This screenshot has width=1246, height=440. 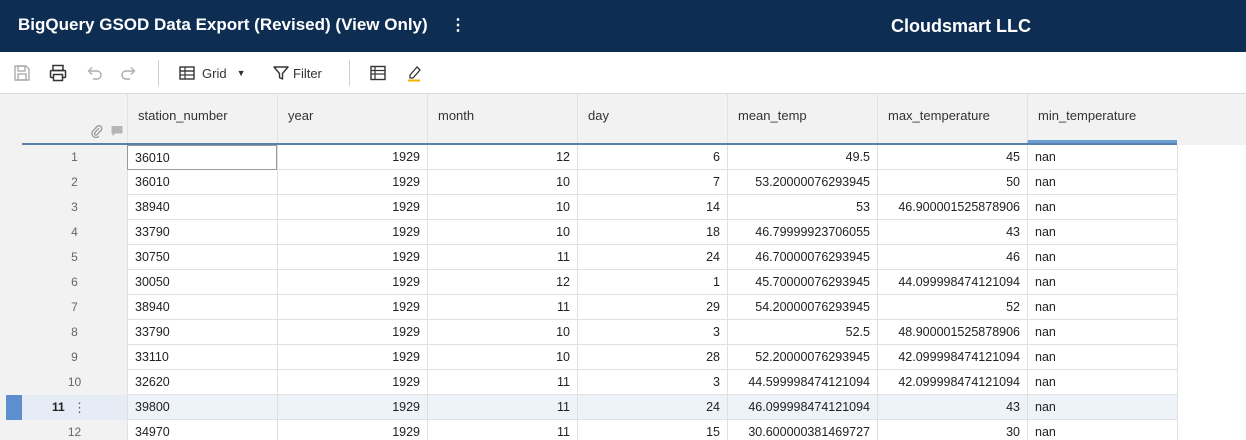 I want to click on comment-icon, so click(x=117, y=131).